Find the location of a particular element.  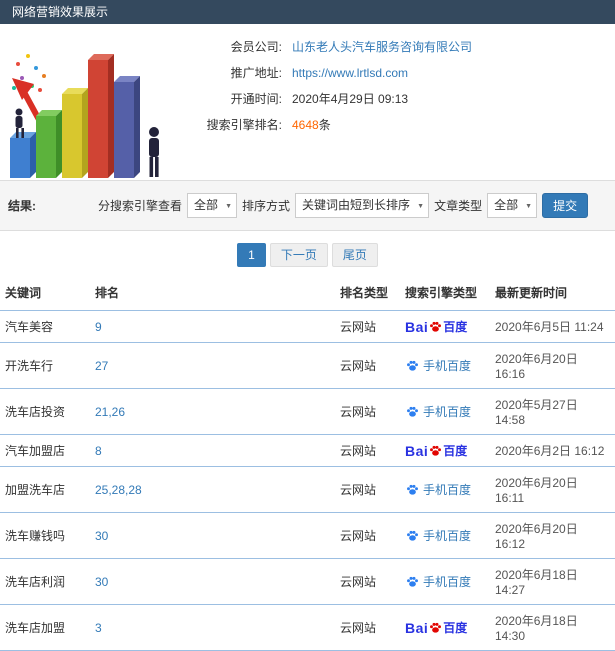

col-update-time: 最新更新时间 is located at coordinates (552, 293).